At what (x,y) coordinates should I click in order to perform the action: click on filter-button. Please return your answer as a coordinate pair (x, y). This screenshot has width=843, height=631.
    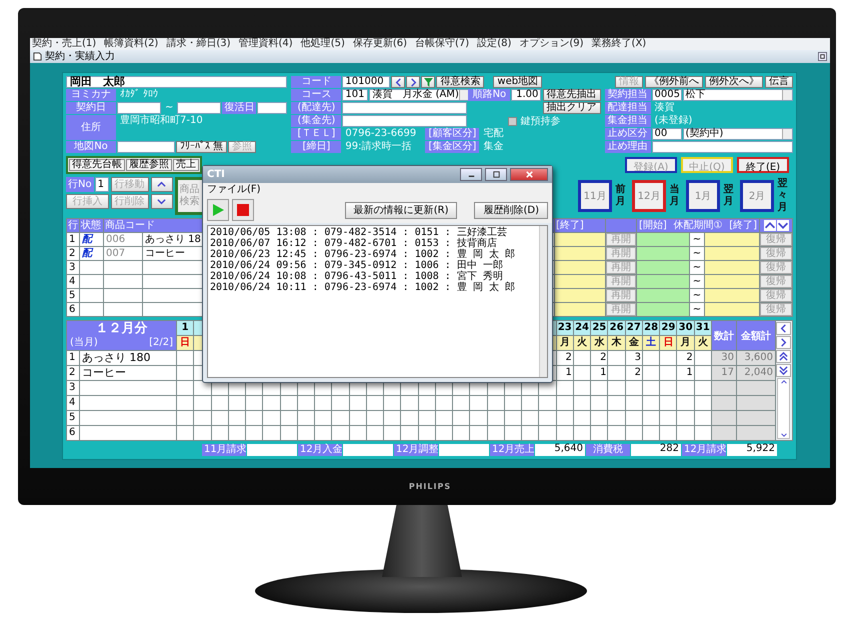
    Looking at the image, I should click on (428, 82).